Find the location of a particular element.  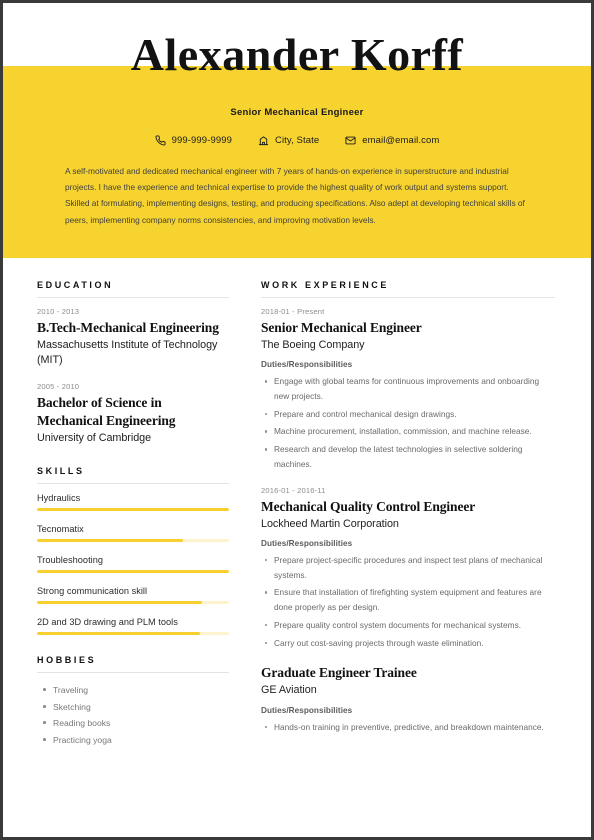

education-date: 2005 - 2010 is located at coordinates (58, 387).